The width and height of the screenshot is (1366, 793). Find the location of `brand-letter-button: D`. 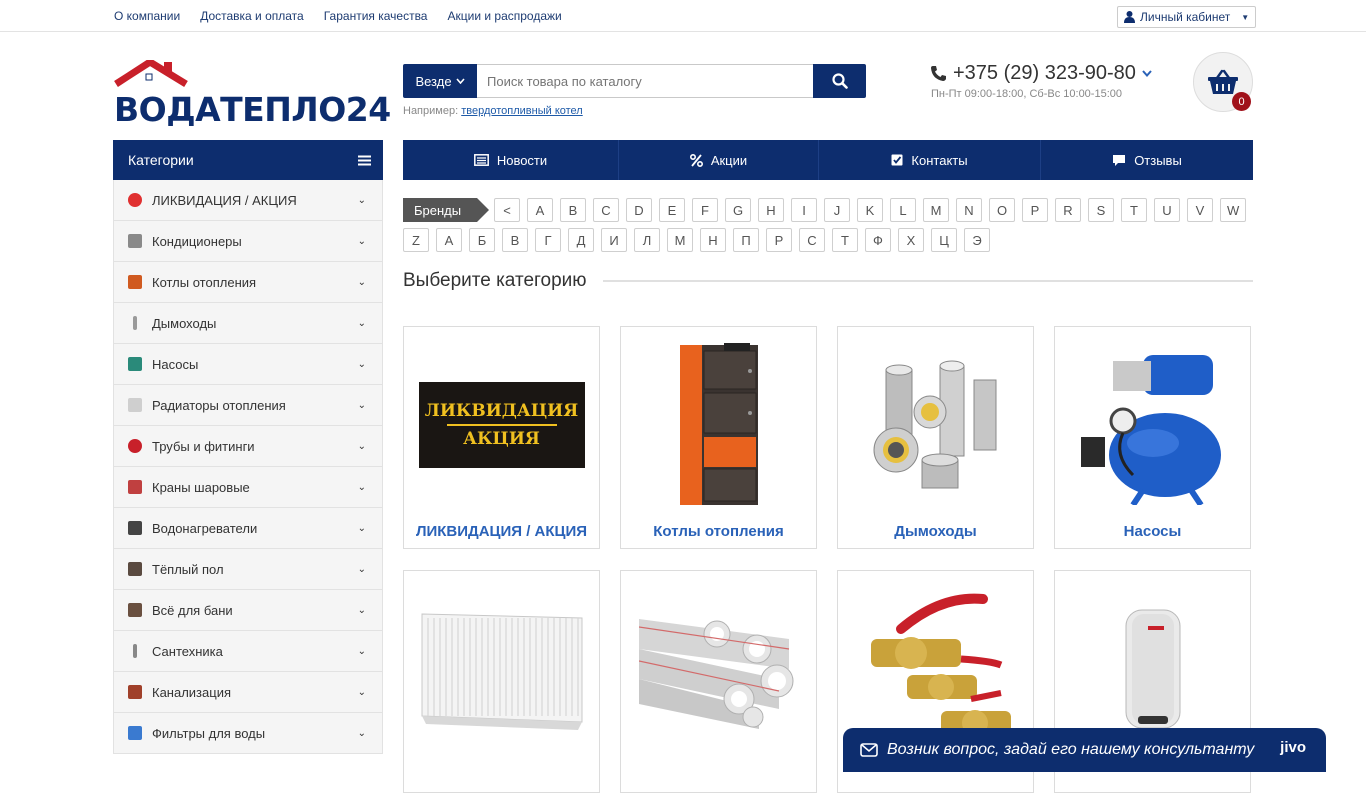

brand-letter-button: D is located at coordinates (639, 210).